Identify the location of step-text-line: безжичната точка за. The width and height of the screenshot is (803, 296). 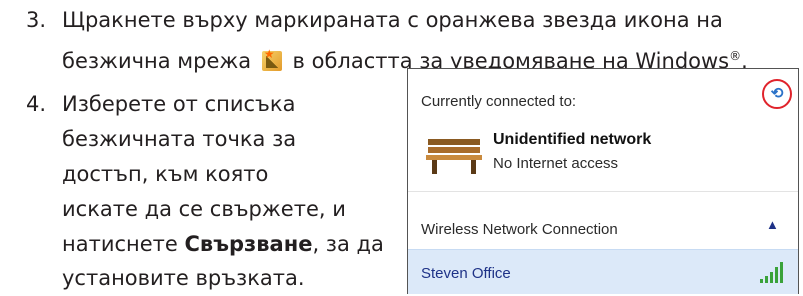
(179, 139).